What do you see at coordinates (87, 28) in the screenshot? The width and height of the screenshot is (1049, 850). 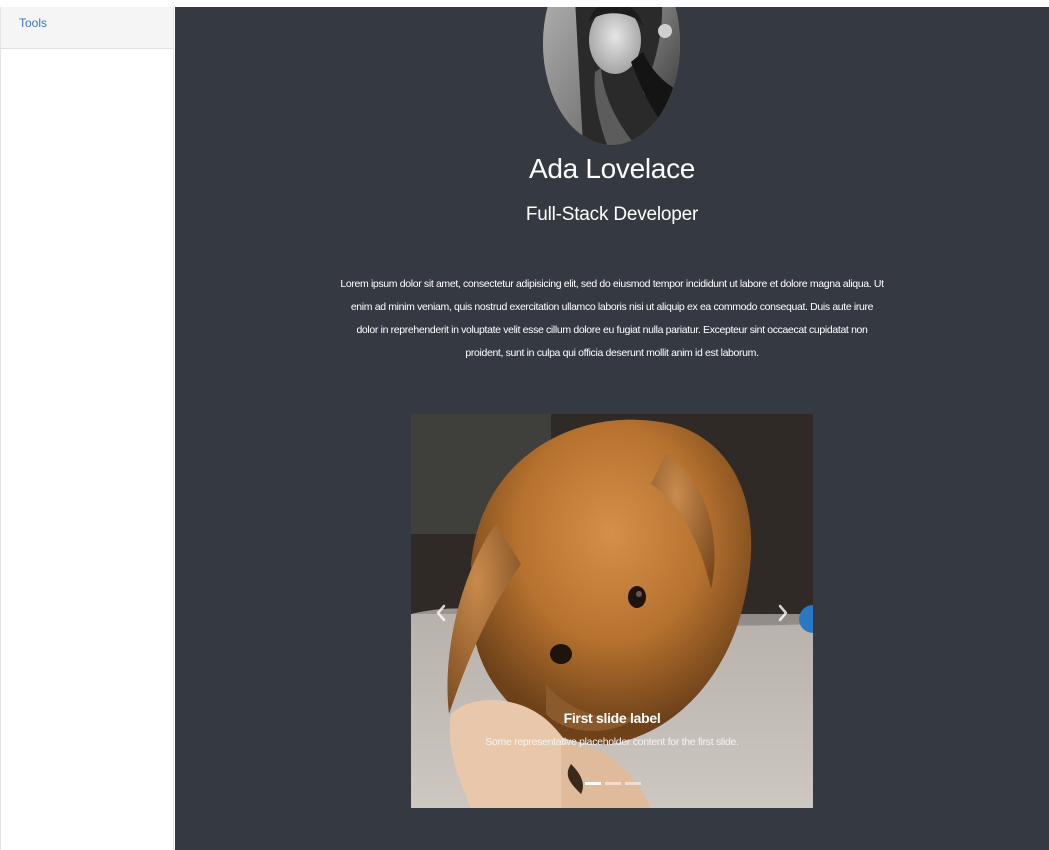 I see `sidebar-header: Tools` at bounding box center [87, 28].